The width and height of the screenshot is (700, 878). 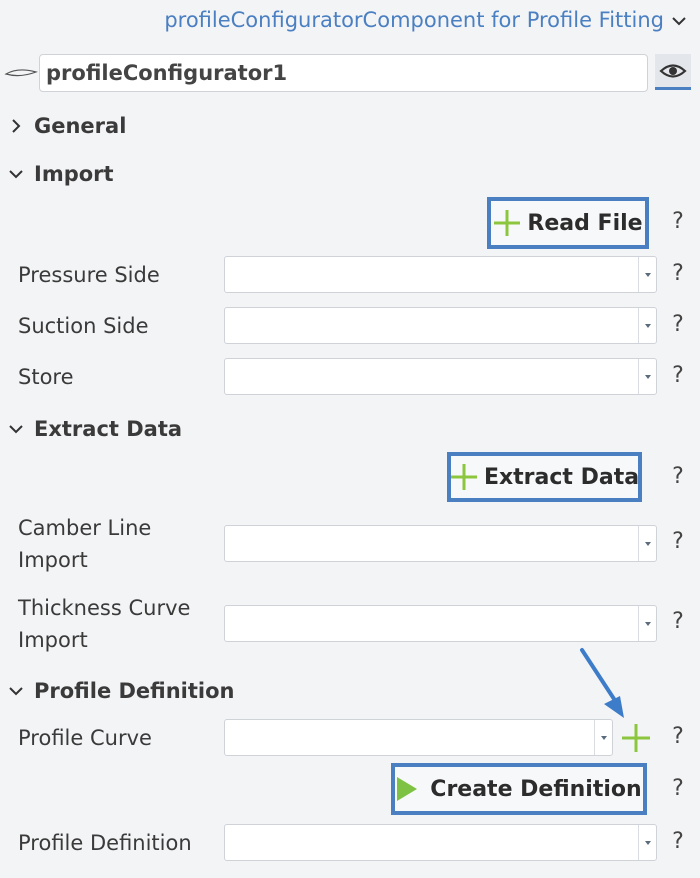 What do you see at coordinates (678, 274) in the screenshot?
I see `pressure-side-help-icon: ?` at bounding box center [678, 274].